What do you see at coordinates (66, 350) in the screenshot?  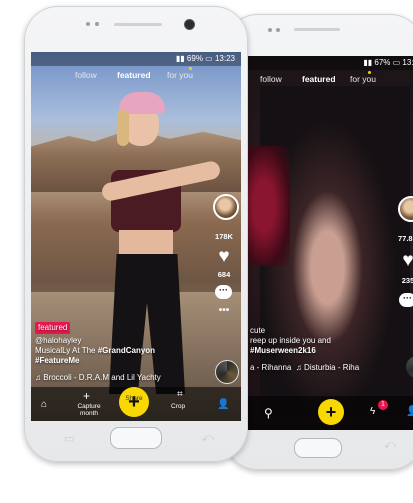 I see `caption-prefix: MusicalLy At The` at bounding box center [66, 350].